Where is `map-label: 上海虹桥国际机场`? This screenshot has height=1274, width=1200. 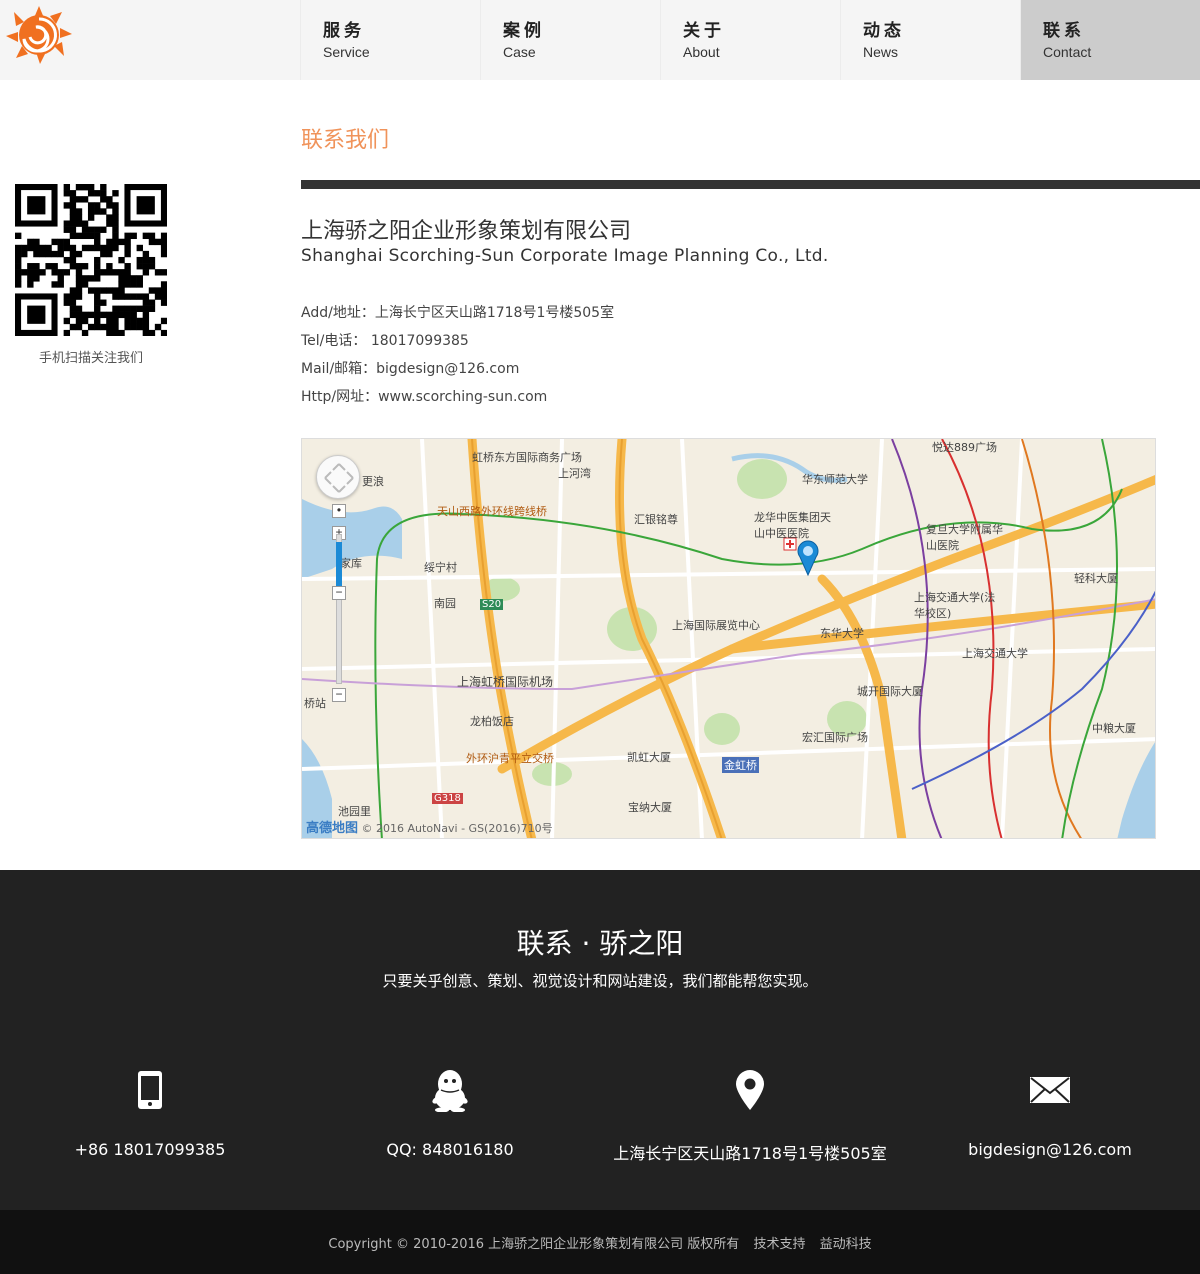 map-label: 上海虹桥国际机场 is located at coordinates (505, 682).